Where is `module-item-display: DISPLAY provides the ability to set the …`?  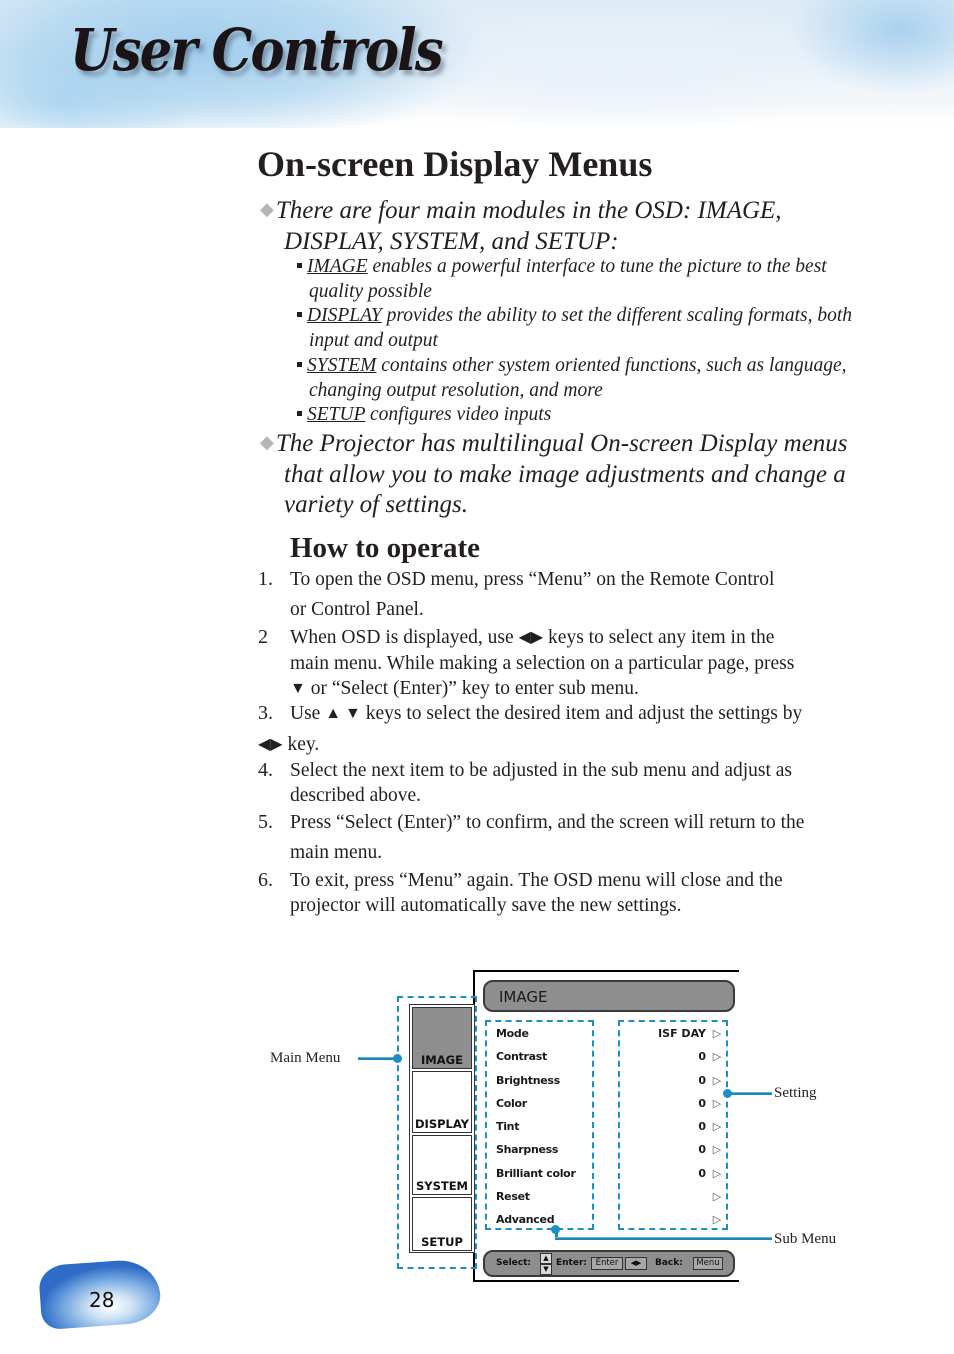
module-item-display: DISPLAY provides the ability to set the … is located at coordinates (597, 328).